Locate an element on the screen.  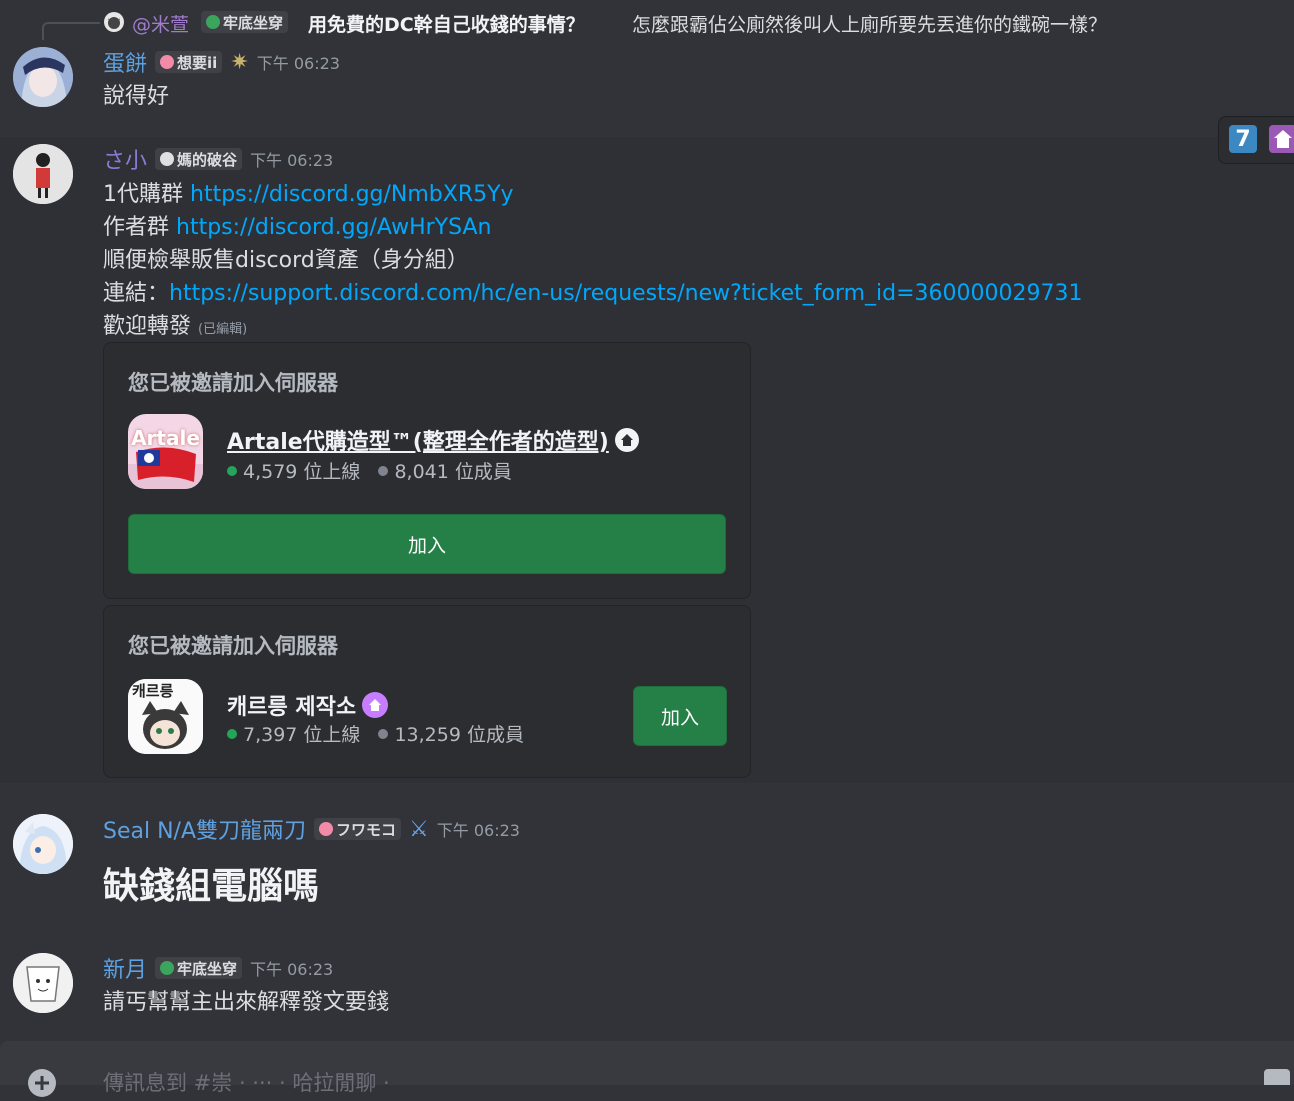
quick-reaction-bar: 7 is located at coordinates (1256, 140).